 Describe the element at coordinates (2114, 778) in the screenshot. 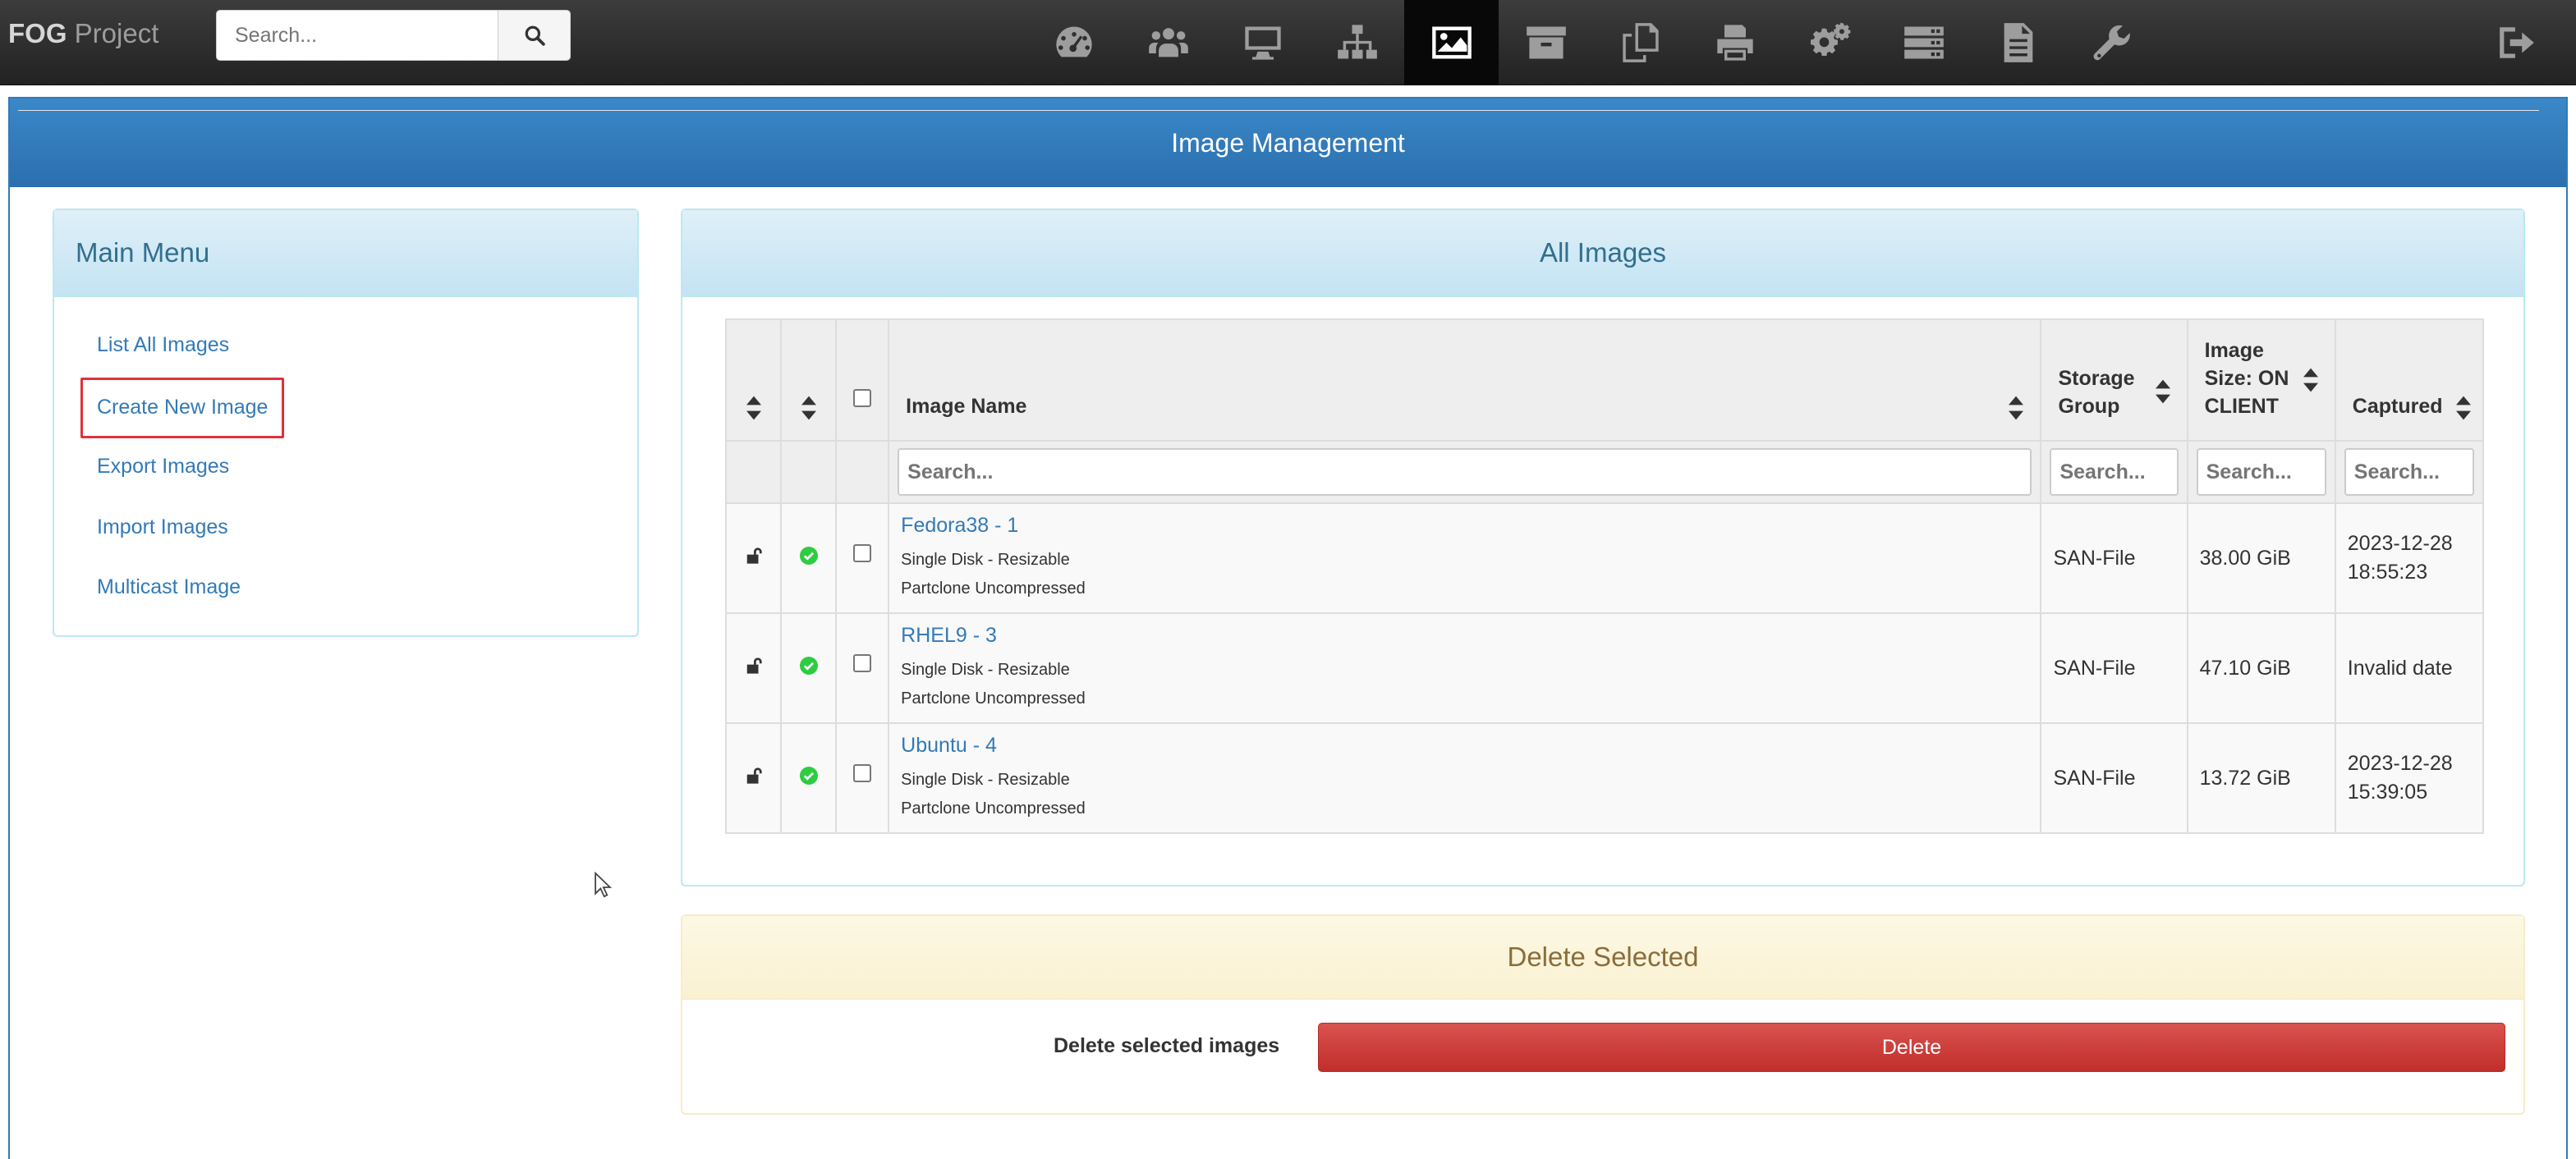

I see `storage-cell: SAN-File` at that location.